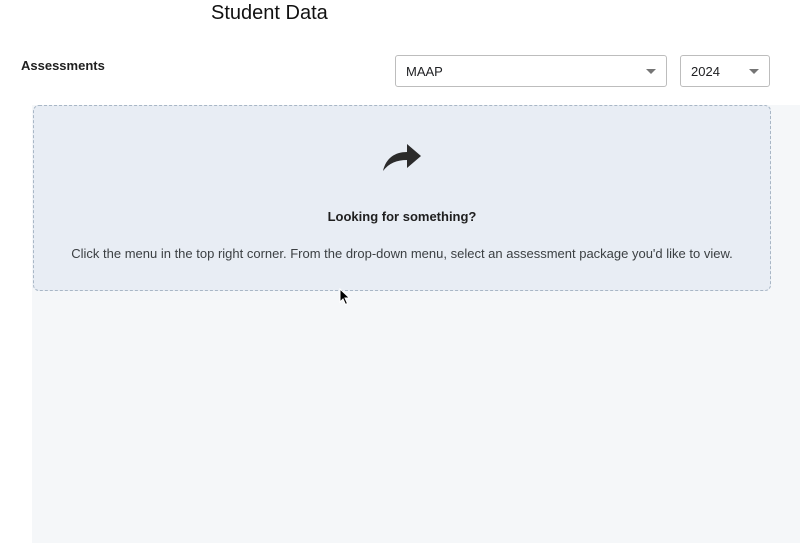  What do you see at coordinates (402, 216) in the screenshot?
I see `empty-state-title: Looking for something?` at bounding box center [402, 216].